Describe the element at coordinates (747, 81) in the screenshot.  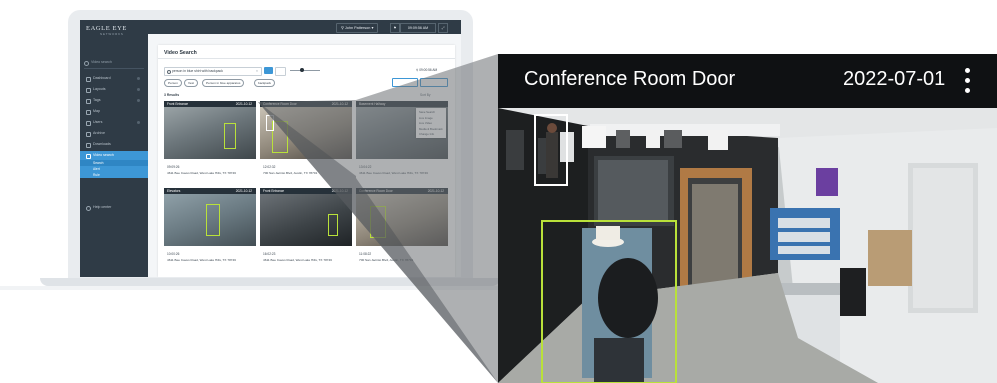
I see `zoomed-card-header: Conference Room Door 2022-07-01` at that location.